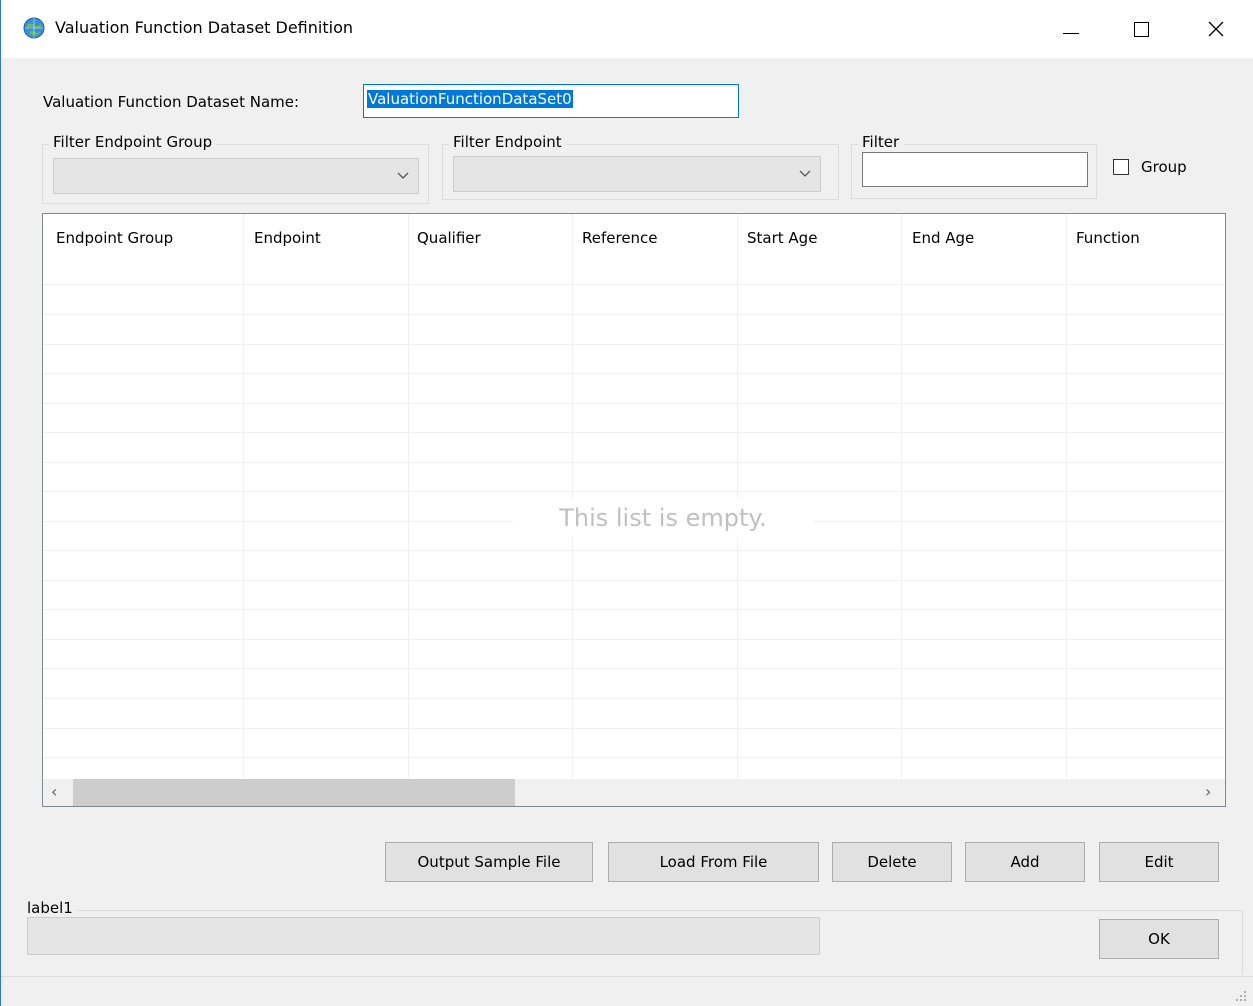 The height and width of the screenshot is (1006, 1253). I want to click on window-title: Valuation Function Dataset Definition, so click(204, 27).